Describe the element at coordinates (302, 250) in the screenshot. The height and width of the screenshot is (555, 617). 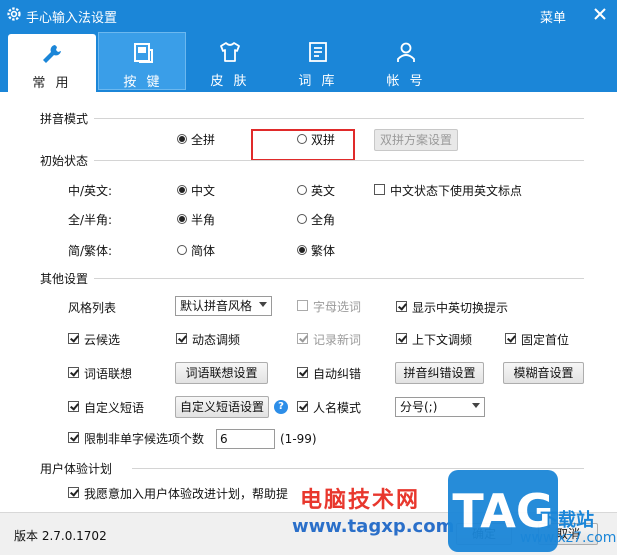
I see `radio-traditional` at that location.